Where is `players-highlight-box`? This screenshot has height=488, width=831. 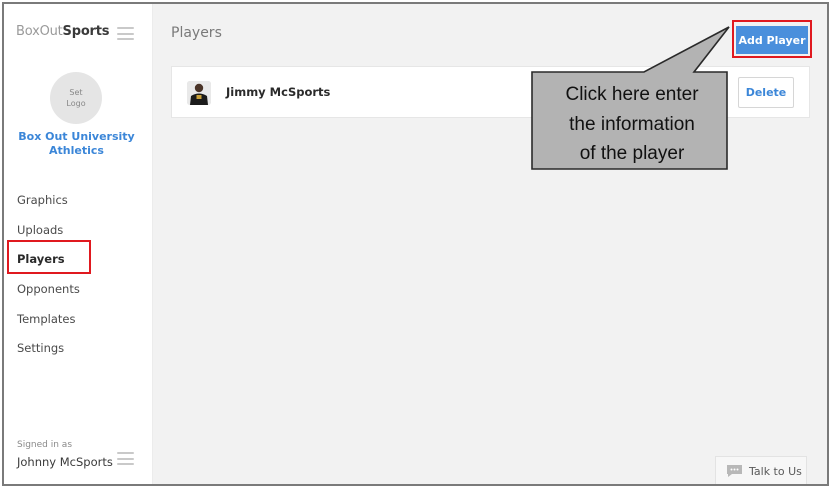 players-highlight-box is located at coordinates (49, 257).